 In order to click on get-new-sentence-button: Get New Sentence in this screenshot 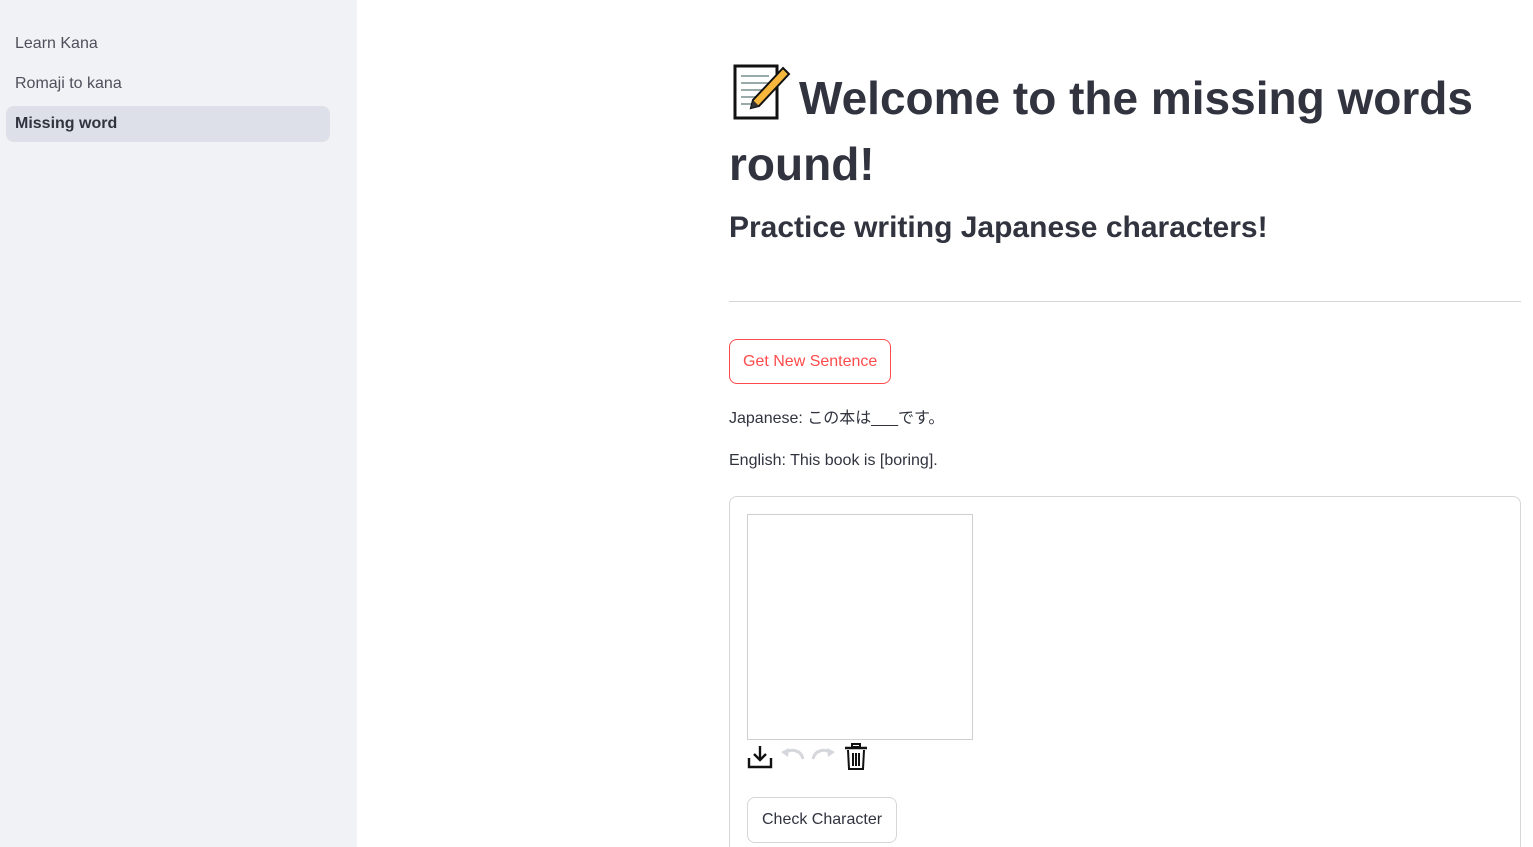, I will do `click(810, 361)`.